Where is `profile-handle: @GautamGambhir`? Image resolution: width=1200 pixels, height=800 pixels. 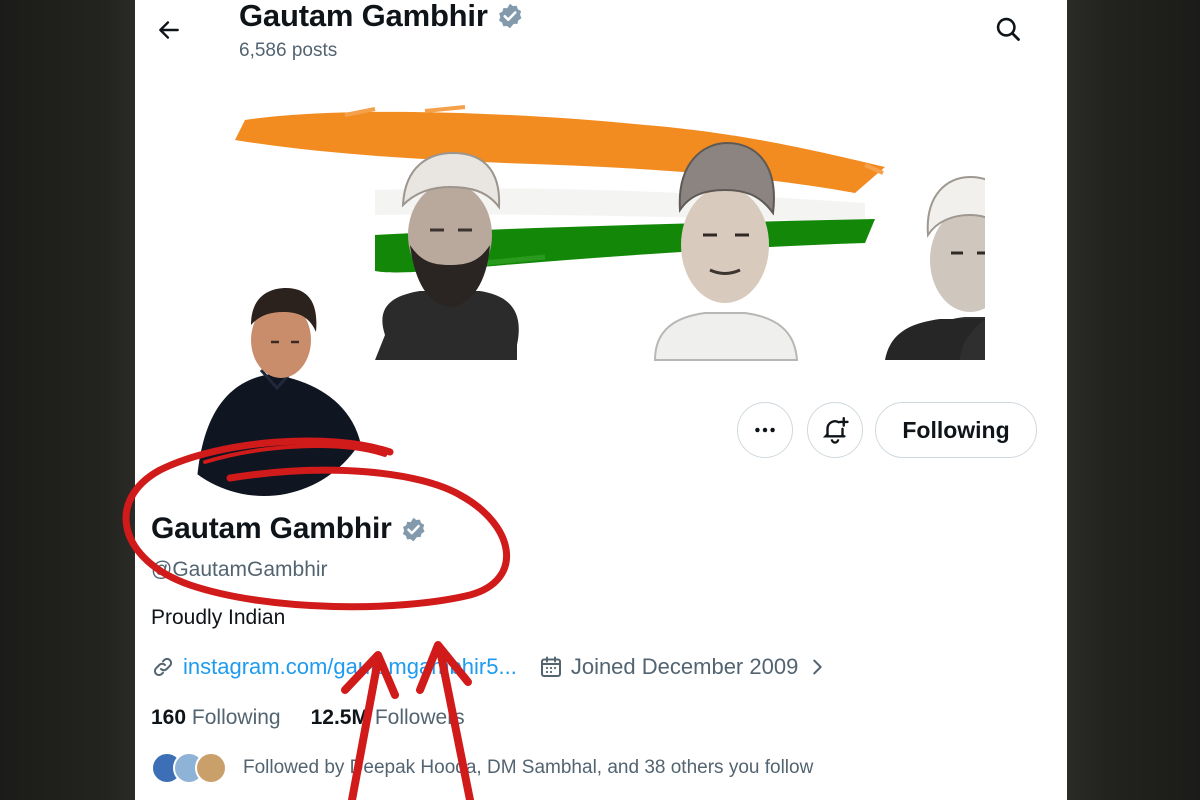 profile-handle: @GautamGambhir is located at coordinates (239, 569).